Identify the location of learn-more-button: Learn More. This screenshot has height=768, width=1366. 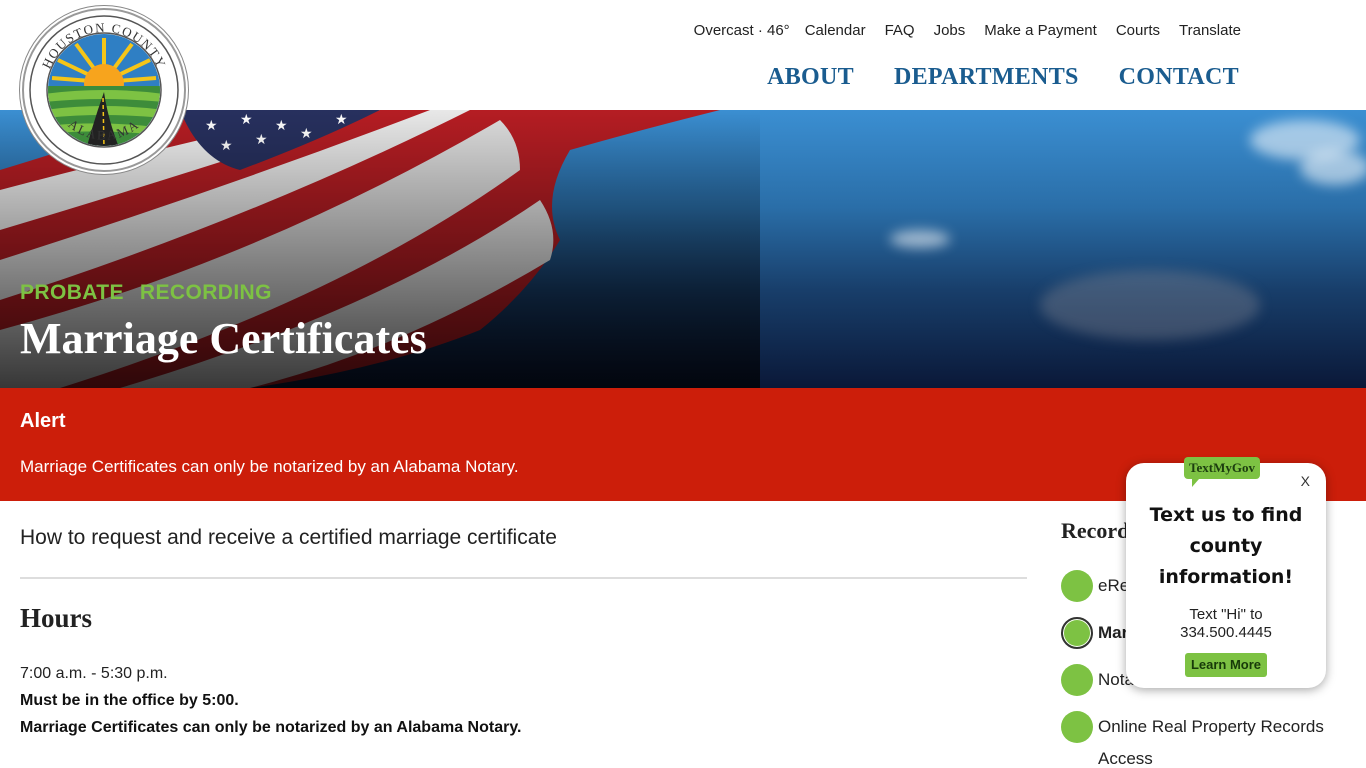
(1226, 665).